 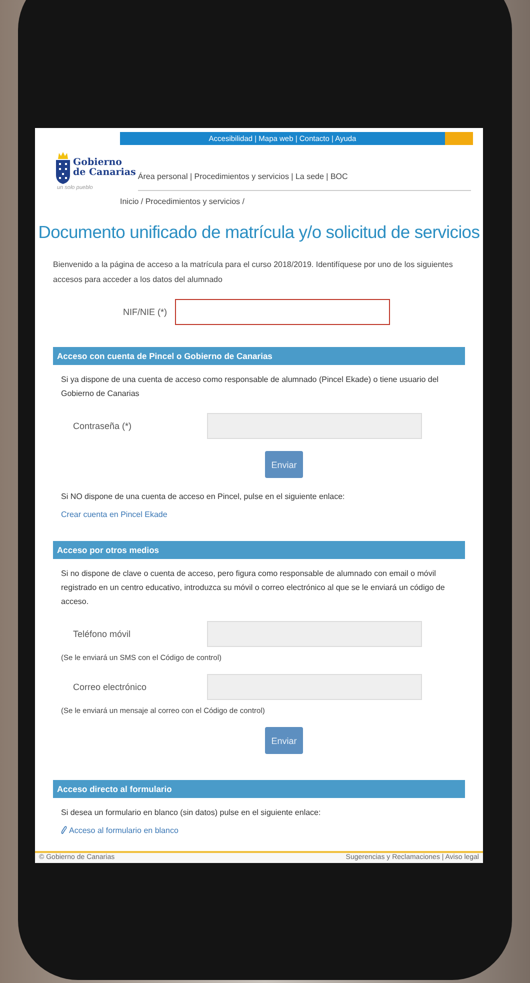 What do you see at coordinates (459, 138) in the screenshot?
I see `accent-bar` at bounding box center [459, 138].